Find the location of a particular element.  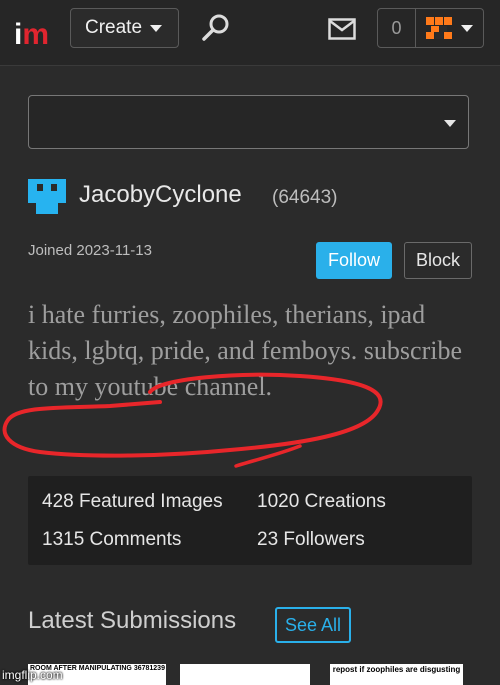

logo-letter-i: i is located at coordinates (18, 34).